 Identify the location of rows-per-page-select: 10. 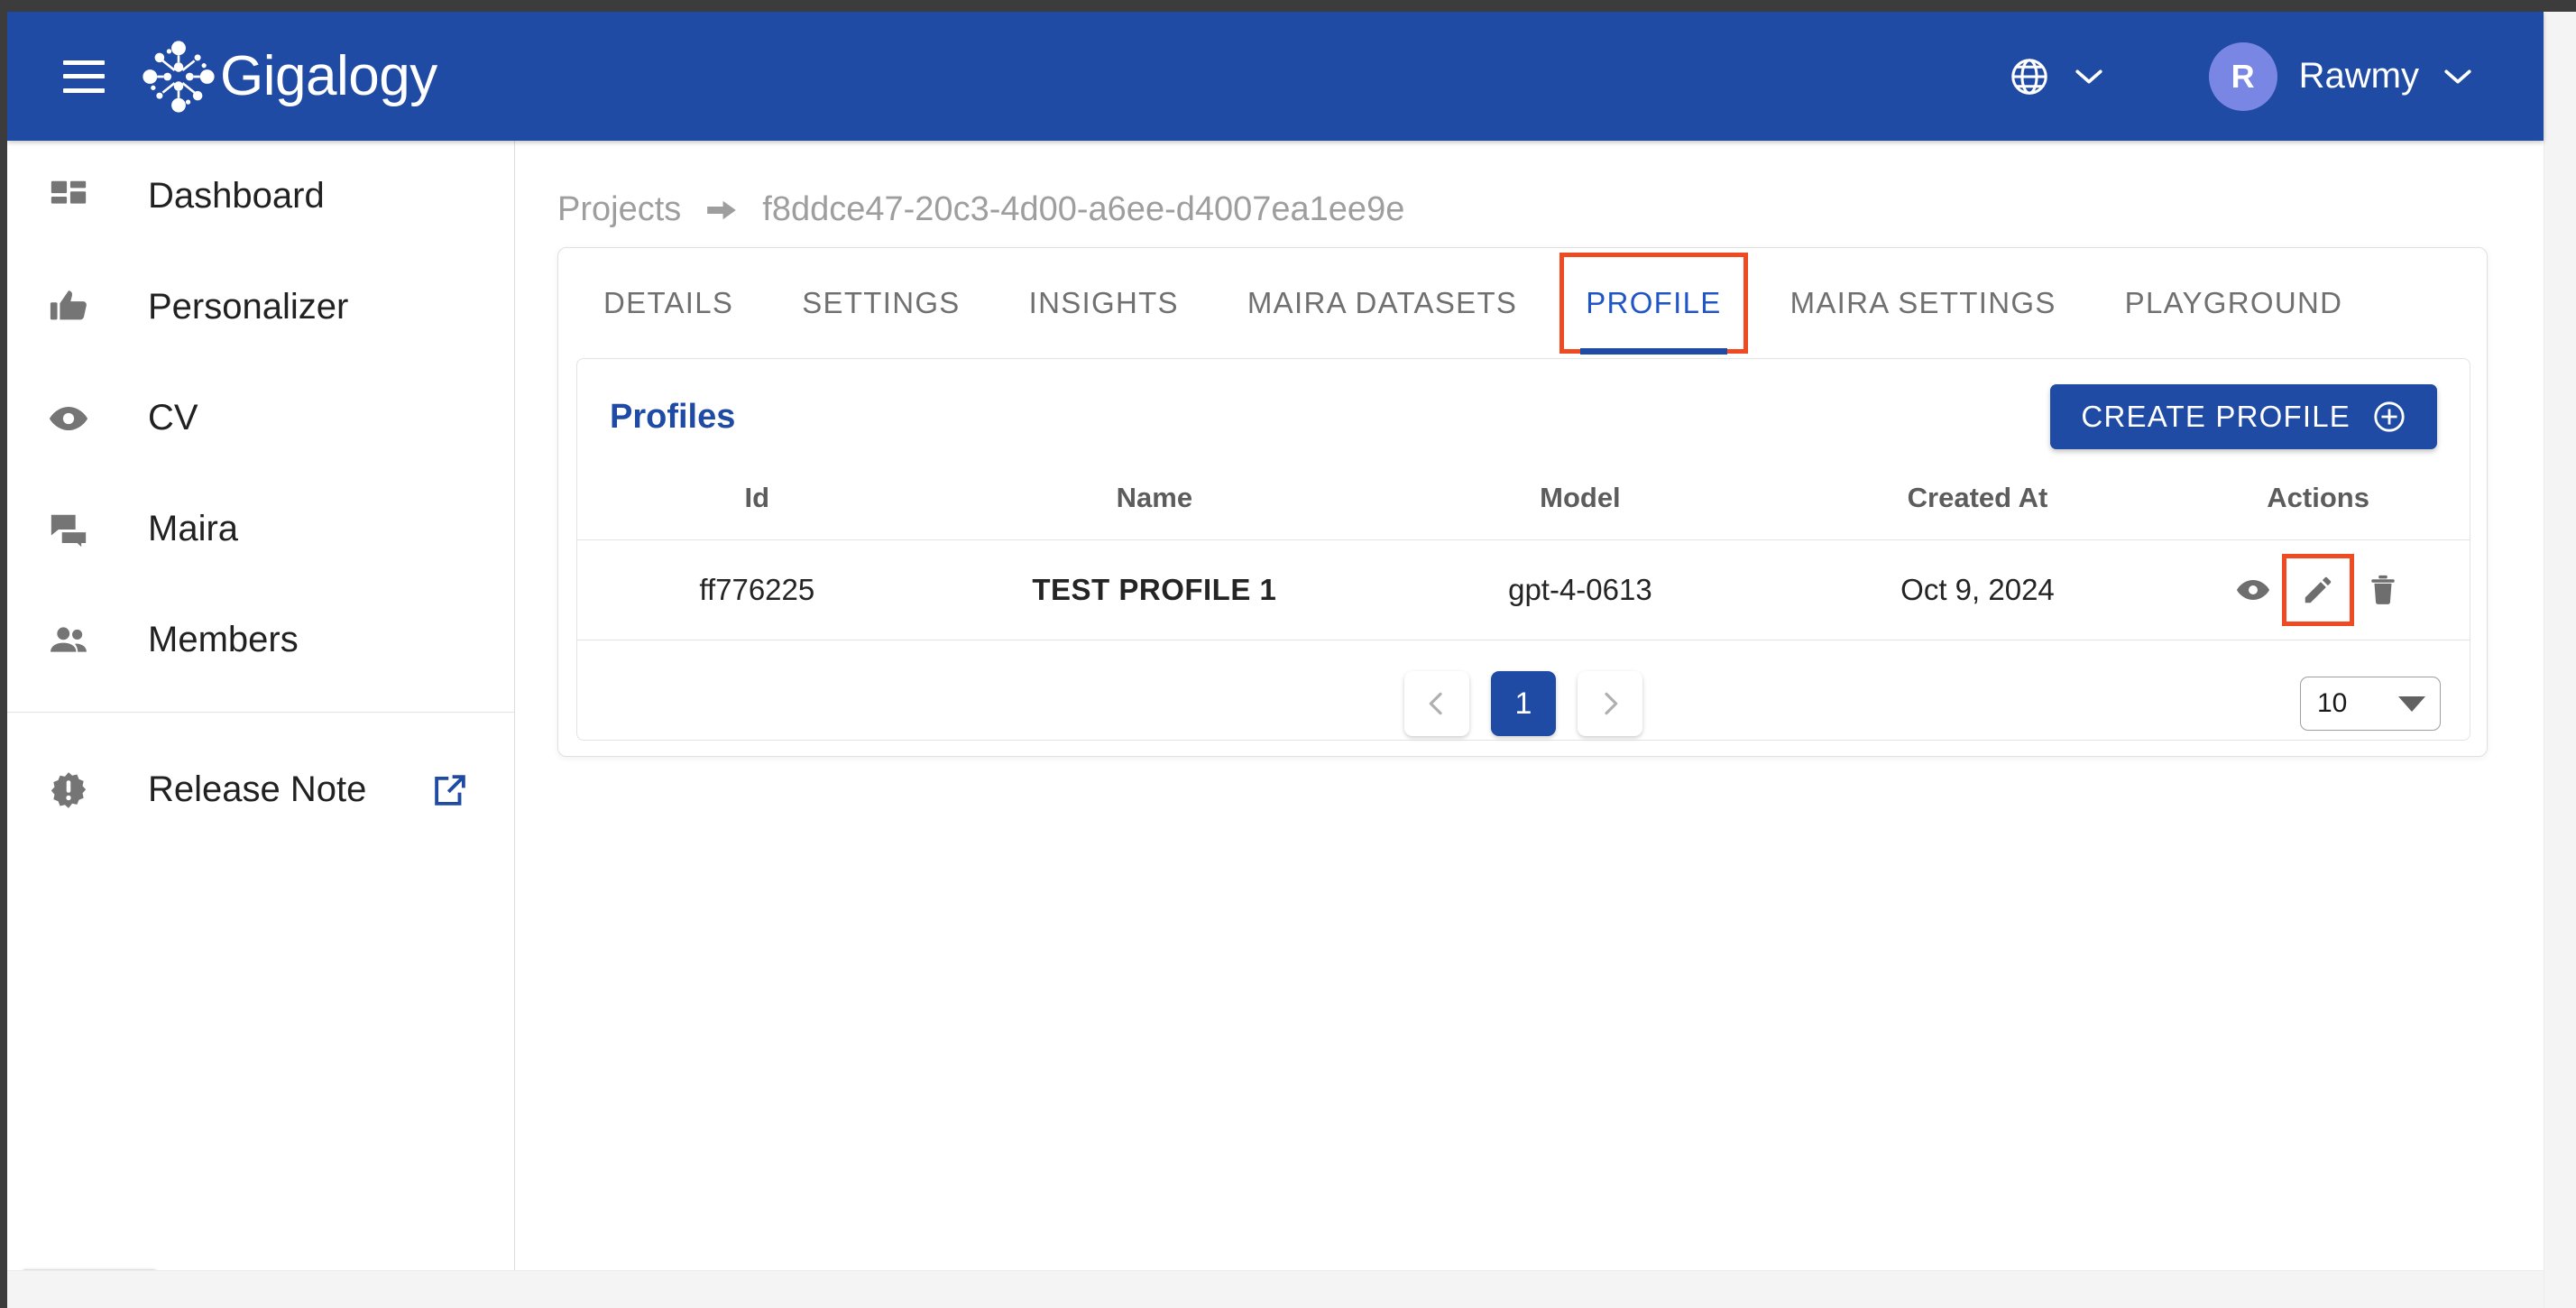
(2370, 704).